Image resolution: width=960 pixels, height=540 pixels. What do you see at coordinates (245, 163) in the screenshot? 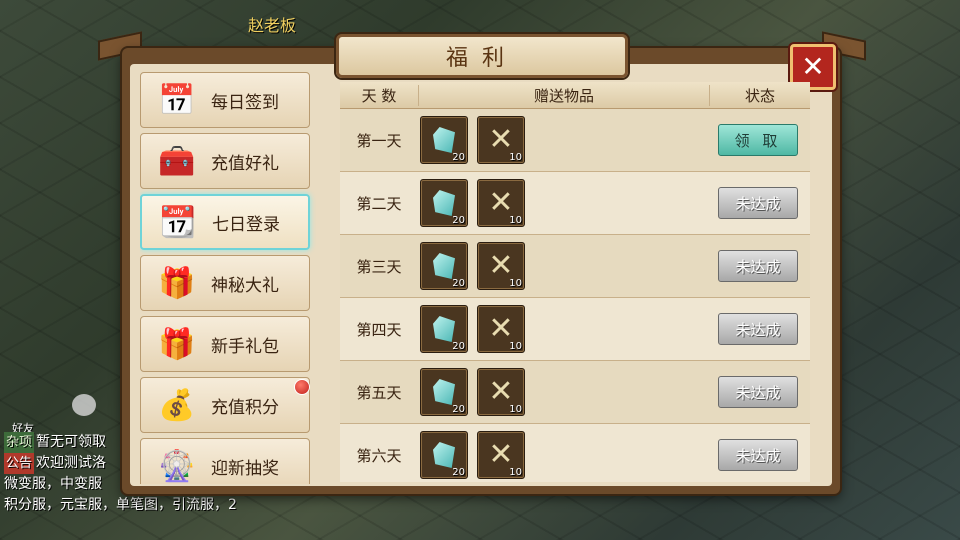
I see `menu-item-label: 充值好礼` at bounding box center [245, 163].